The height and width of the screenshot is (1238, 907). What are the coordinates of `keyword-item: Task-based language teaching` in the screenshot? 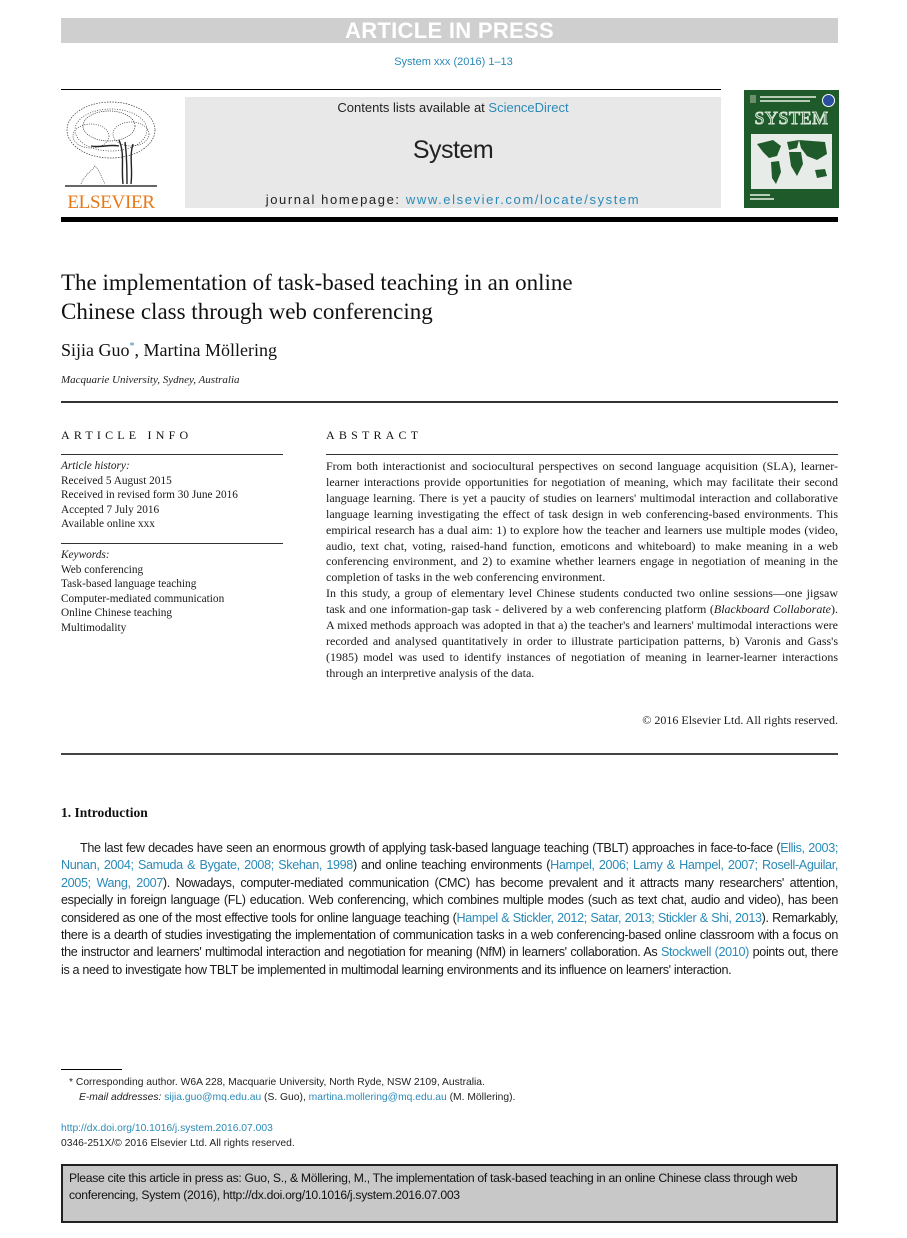 It's located at (129, 584).